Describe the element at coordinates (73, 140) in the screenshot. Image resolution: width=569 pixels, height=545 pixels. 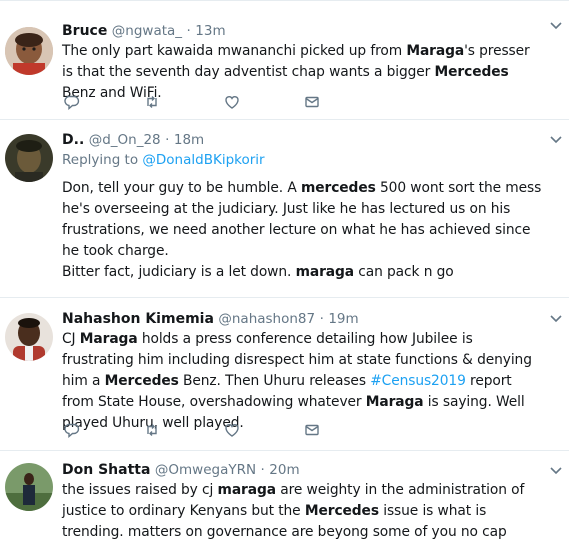
I see `display-name: D..` at that location.